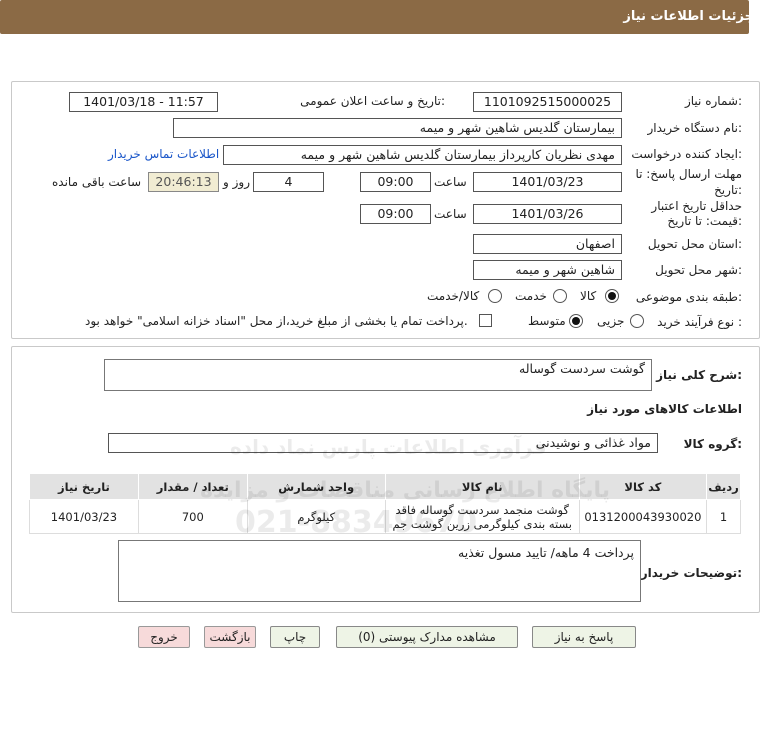  I want to click on page-title: جزئیات اطلاعات نیاز, so click(688, 16).